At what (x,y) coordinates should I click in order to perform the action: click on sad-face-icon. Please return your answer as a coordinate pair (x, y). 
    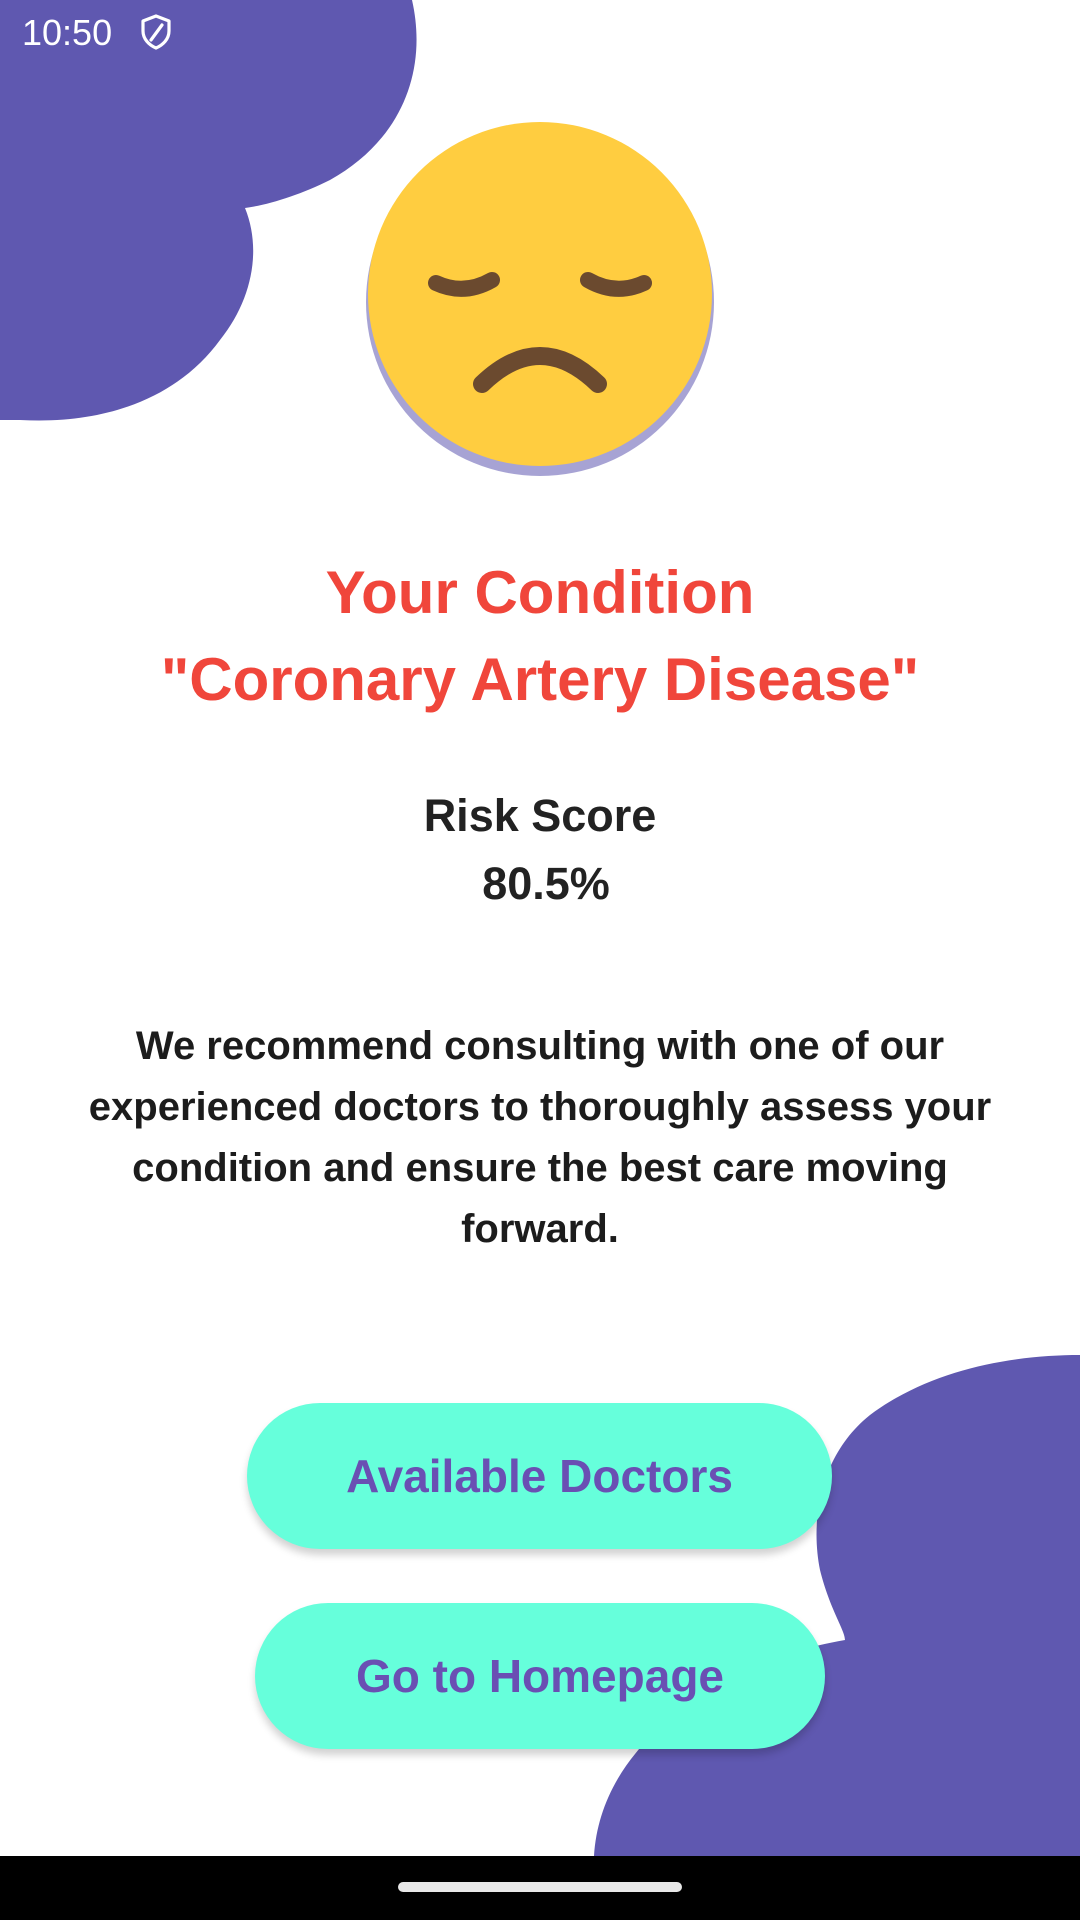
    Looking at the image, I should click on (540, 299).